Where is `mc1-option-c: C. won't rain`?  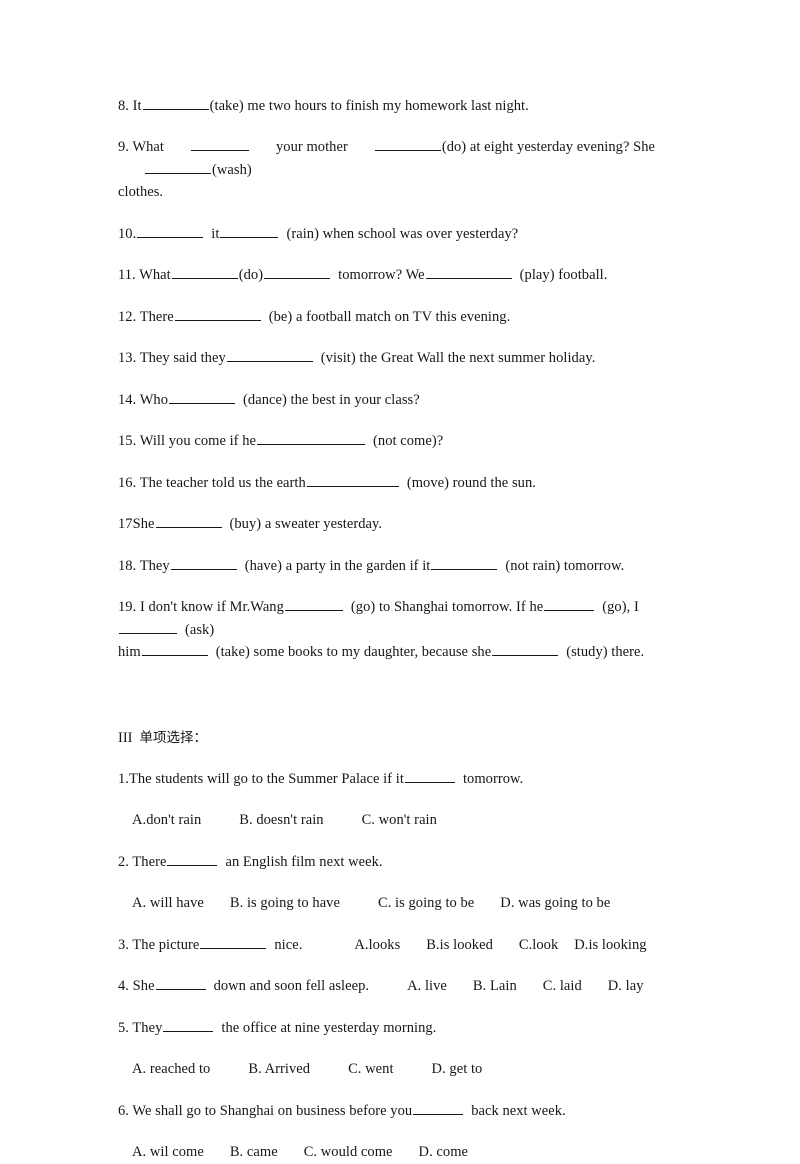
mc1-option-c: C. won't rain is located at coordinates (399, 820).